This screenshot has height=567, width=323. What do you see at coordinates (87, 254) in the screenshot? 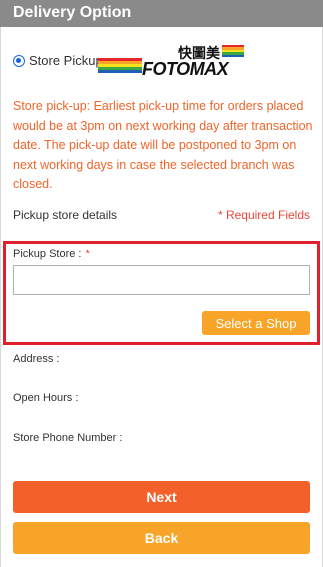
I see `required-star: *` at bounding box center [87, 254].